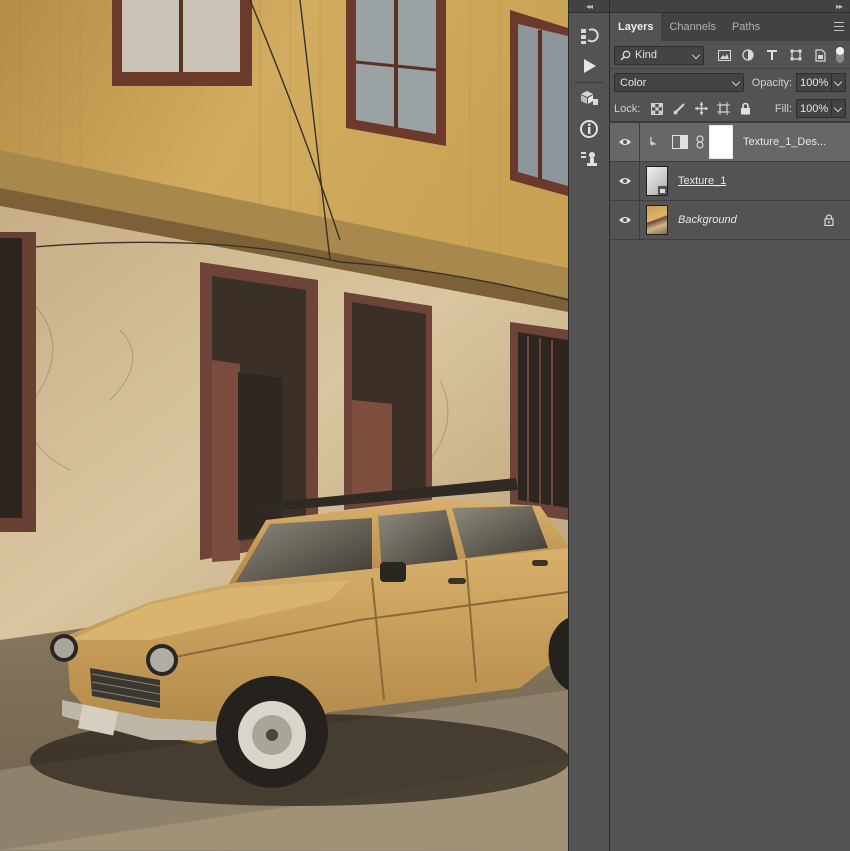 The image size is (850, 851). What do you see at coordinates (814, 108) in the screenshot?
I see `fill-input: 100%` at bounding box center [814, 108].